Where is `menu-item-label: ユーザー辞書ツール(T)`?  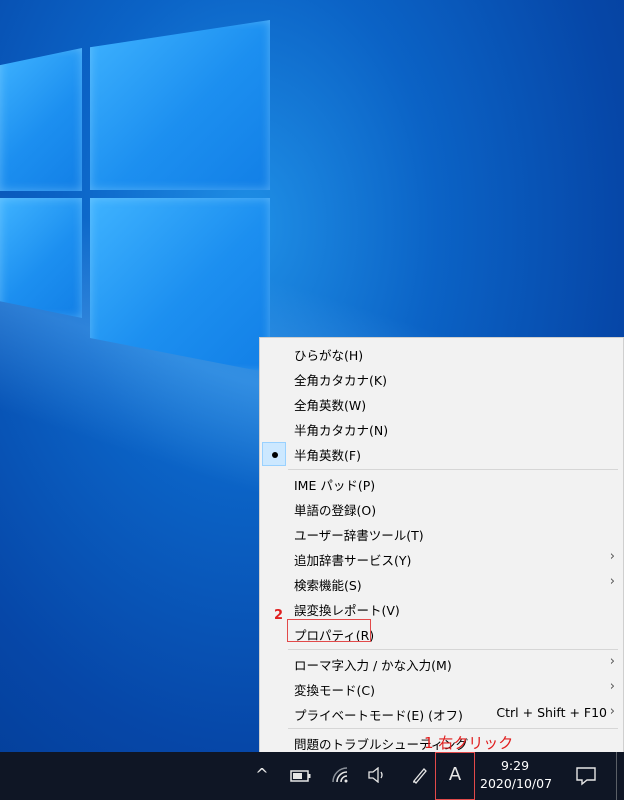
menu-item-label: ユーザー辞書ツール(T) is located at coordinates (359, 535).